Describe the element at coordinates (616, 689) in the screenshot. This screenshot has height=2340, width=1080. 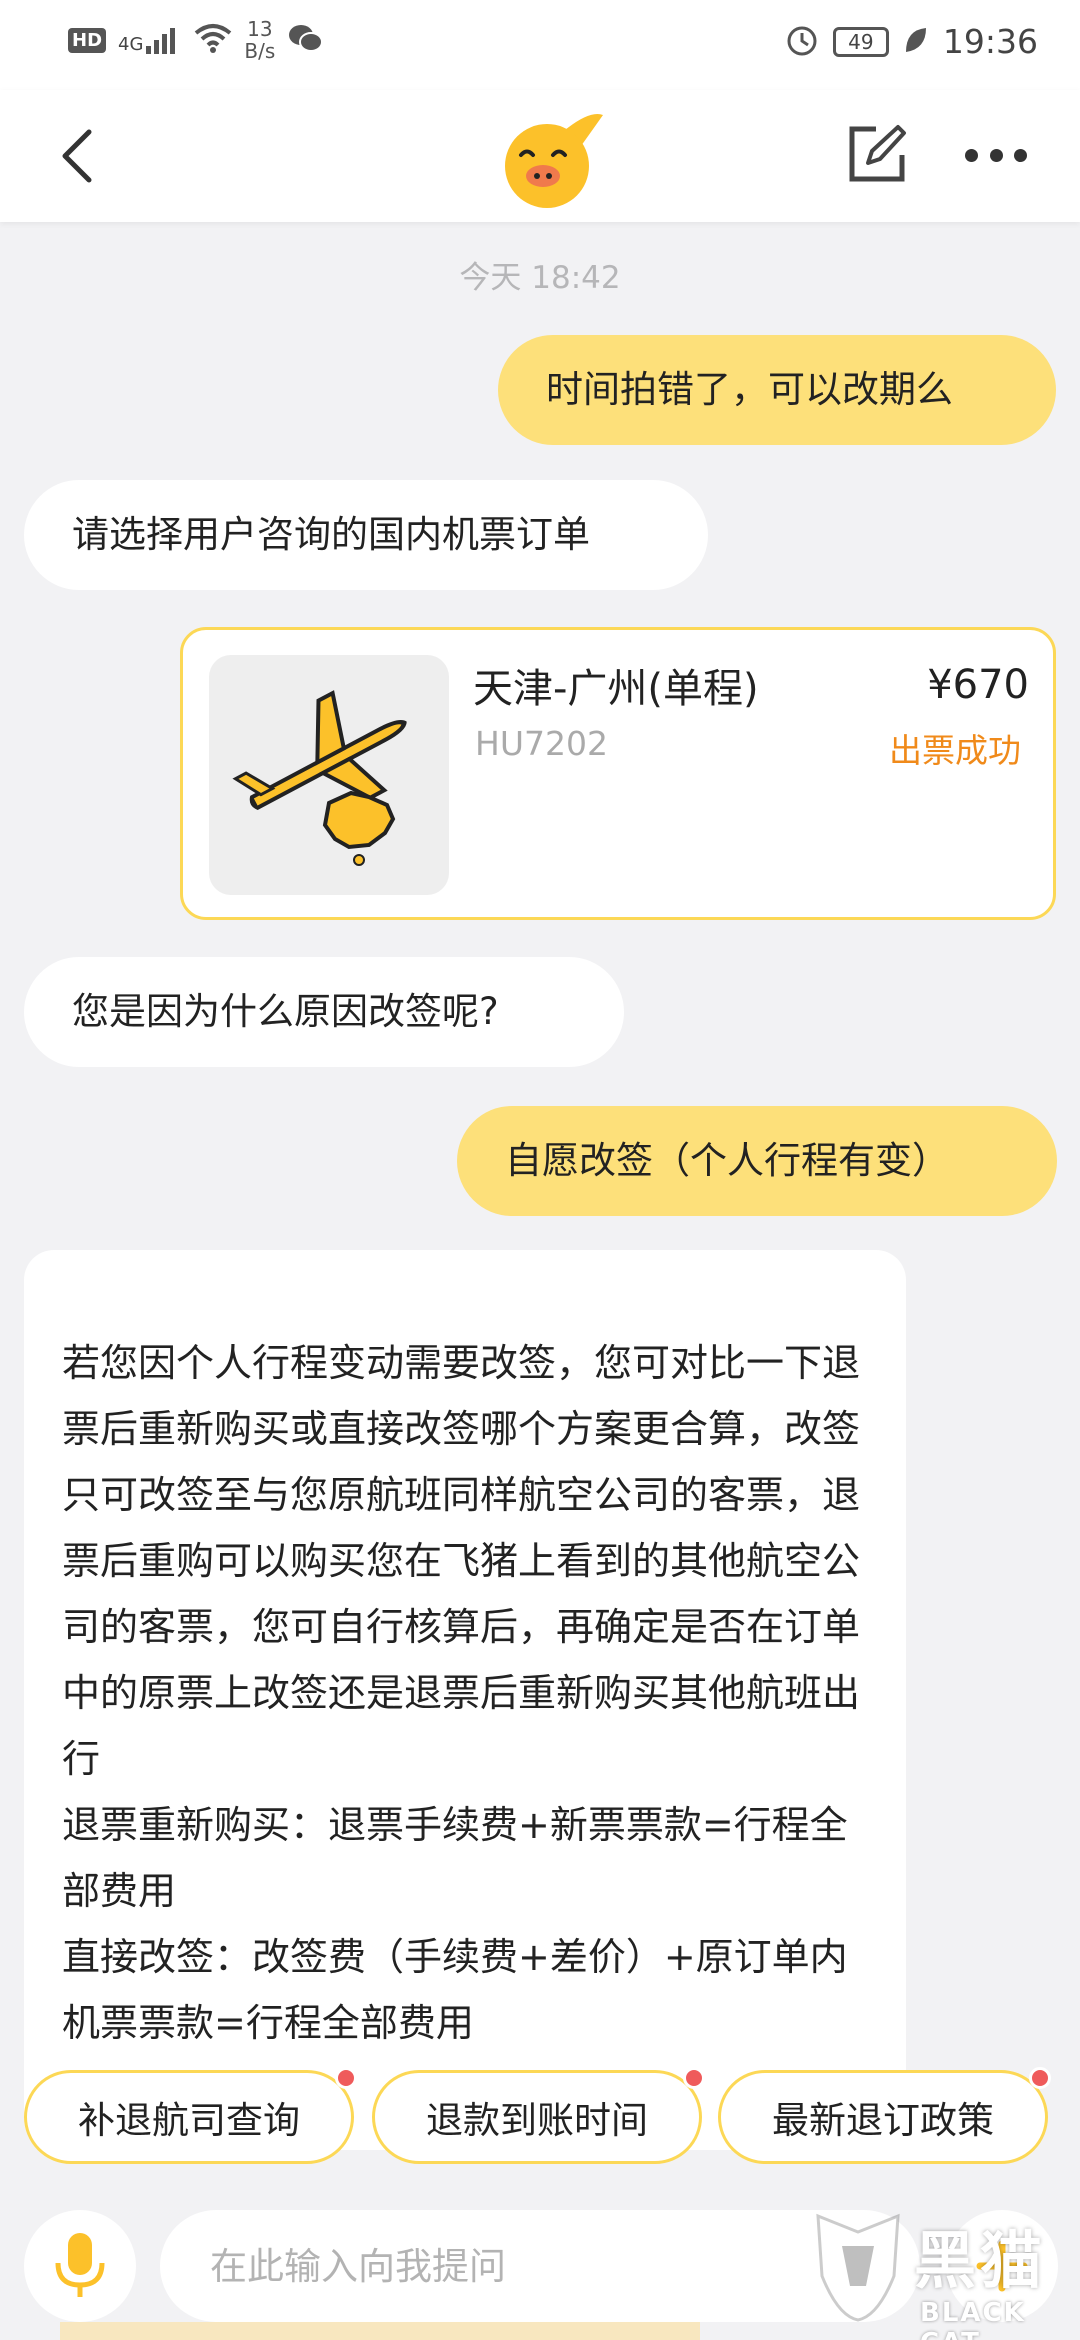
I see `order-route: 天津-广州(单程)` at that location.